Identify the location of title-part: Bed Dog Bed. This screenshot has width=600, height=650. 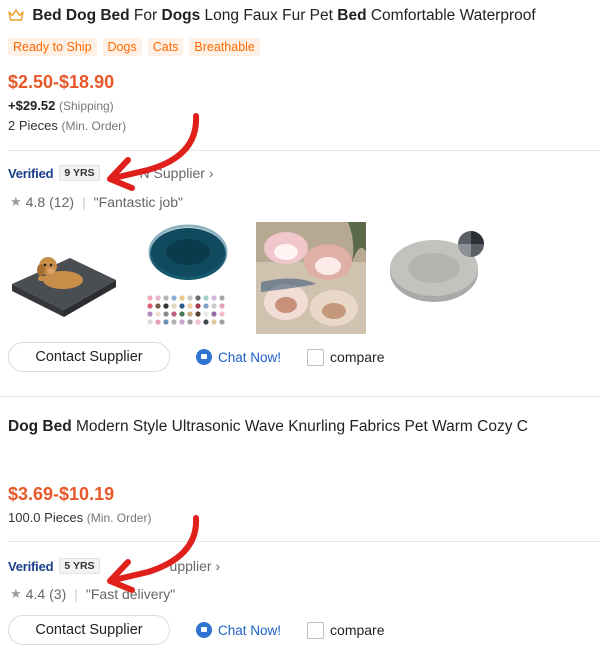
(81, 15).